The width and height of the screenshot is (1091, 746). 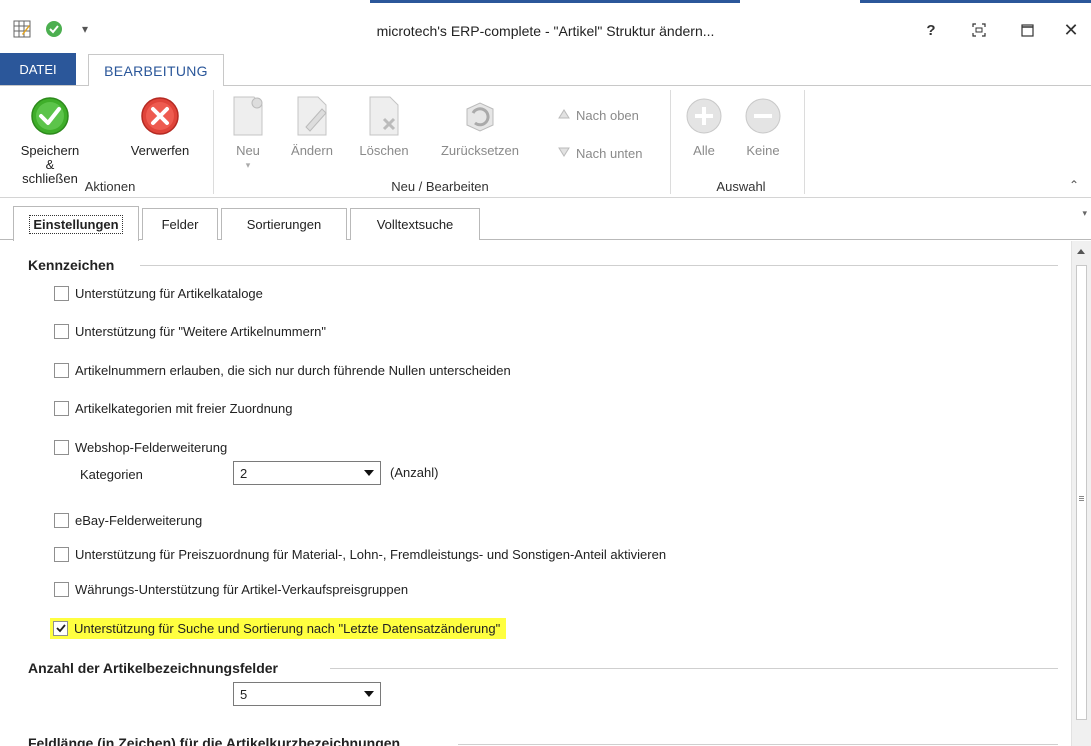 What do you see at coordinates (76, 265) in the screenshot?
I see `section-kennzeichen-title: Kennzeichen` at bounding box center [76, 265].